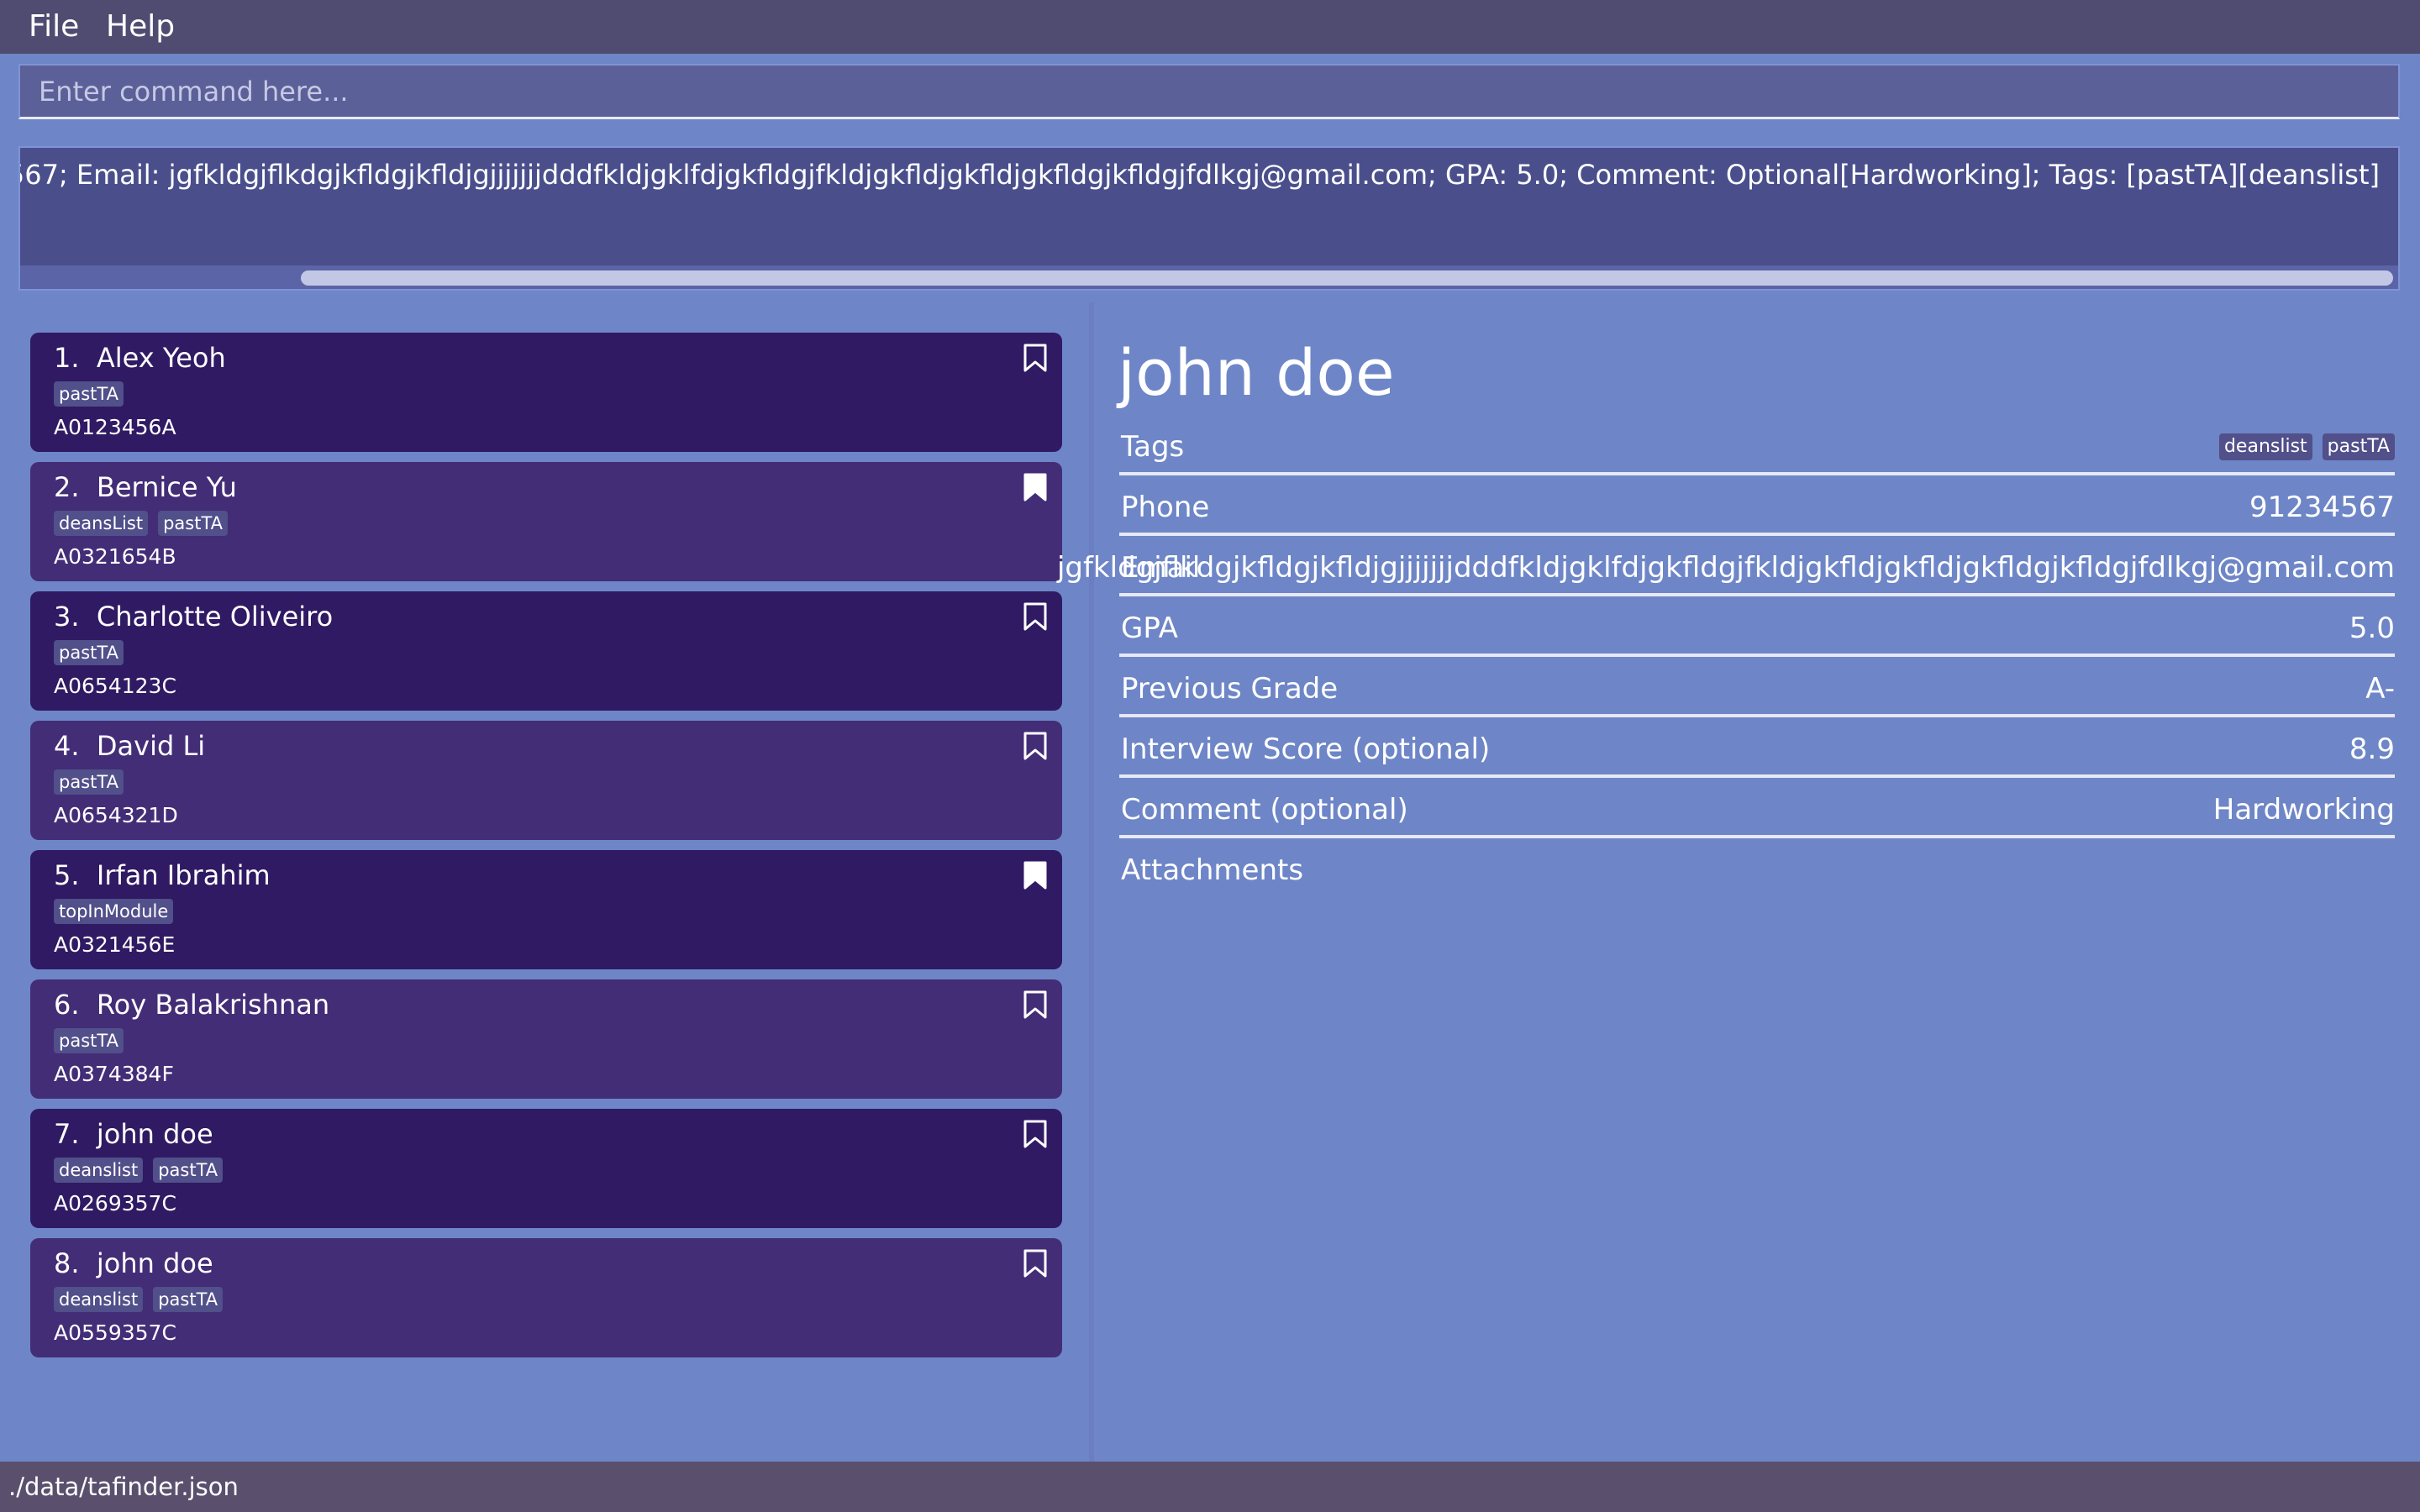 The height and width of the screenshot is (1512, 2420). I want to click on person-card: 3. Charlotte Oliveiro pastTA A0654123C, so click(546, 651).